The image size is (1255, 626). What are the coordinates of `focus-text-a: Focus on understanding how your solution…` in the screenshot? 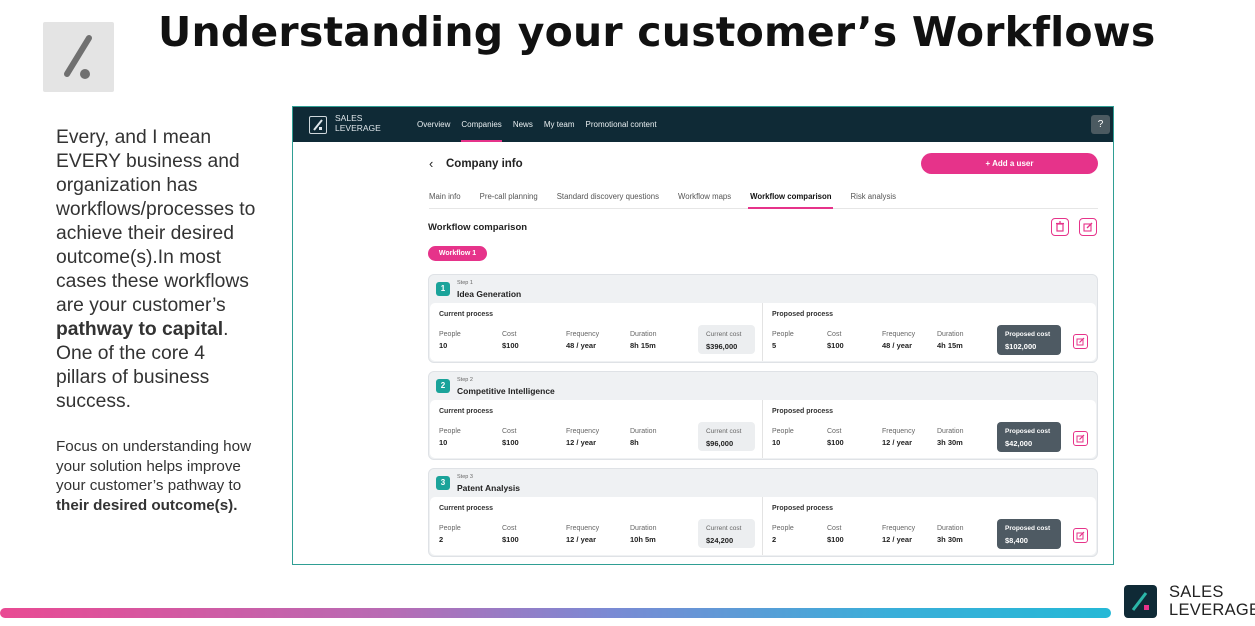 It's located at (154, 466).